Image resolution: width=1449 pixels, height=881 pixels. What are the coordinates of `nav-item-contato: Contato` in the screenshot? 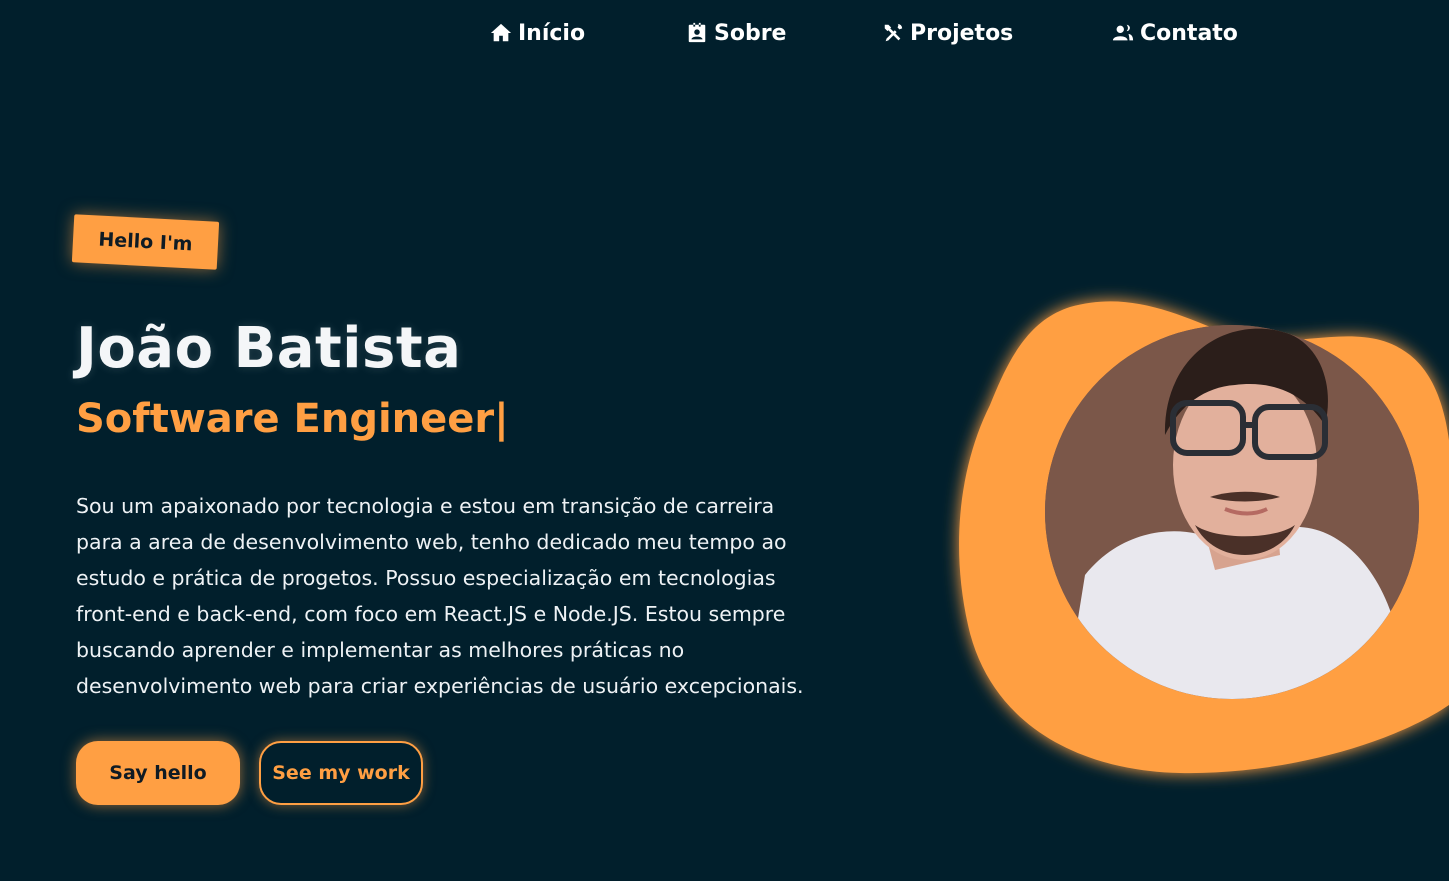 It's located at (1175, 33).